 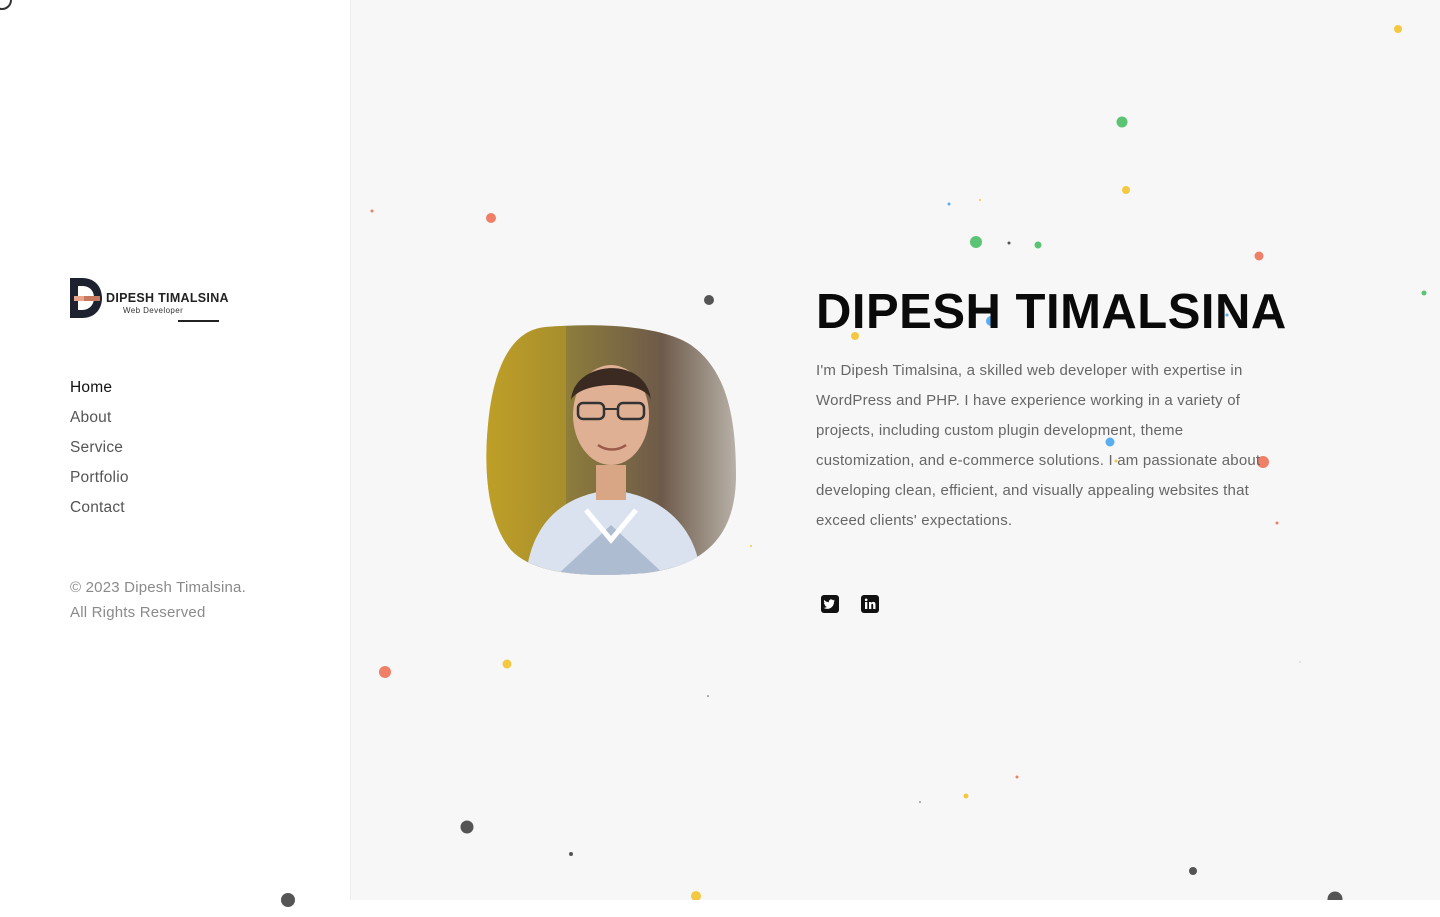 What do you see at coordinates (153, 310) in the screenshot?
I see `logo-tagline: Web Developer` at bounding box center [153, 310].